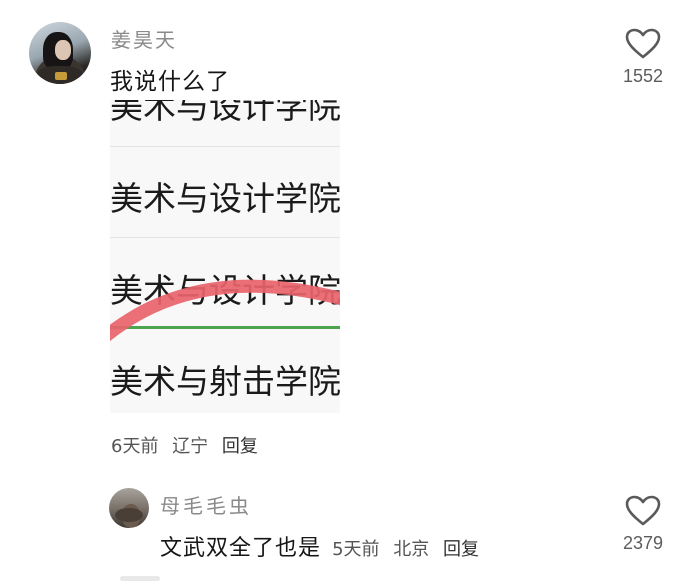  What do you see at coordinates (140, 578) in the screenshot?
I see `next-item-edge` at bounding box center [140, 578].